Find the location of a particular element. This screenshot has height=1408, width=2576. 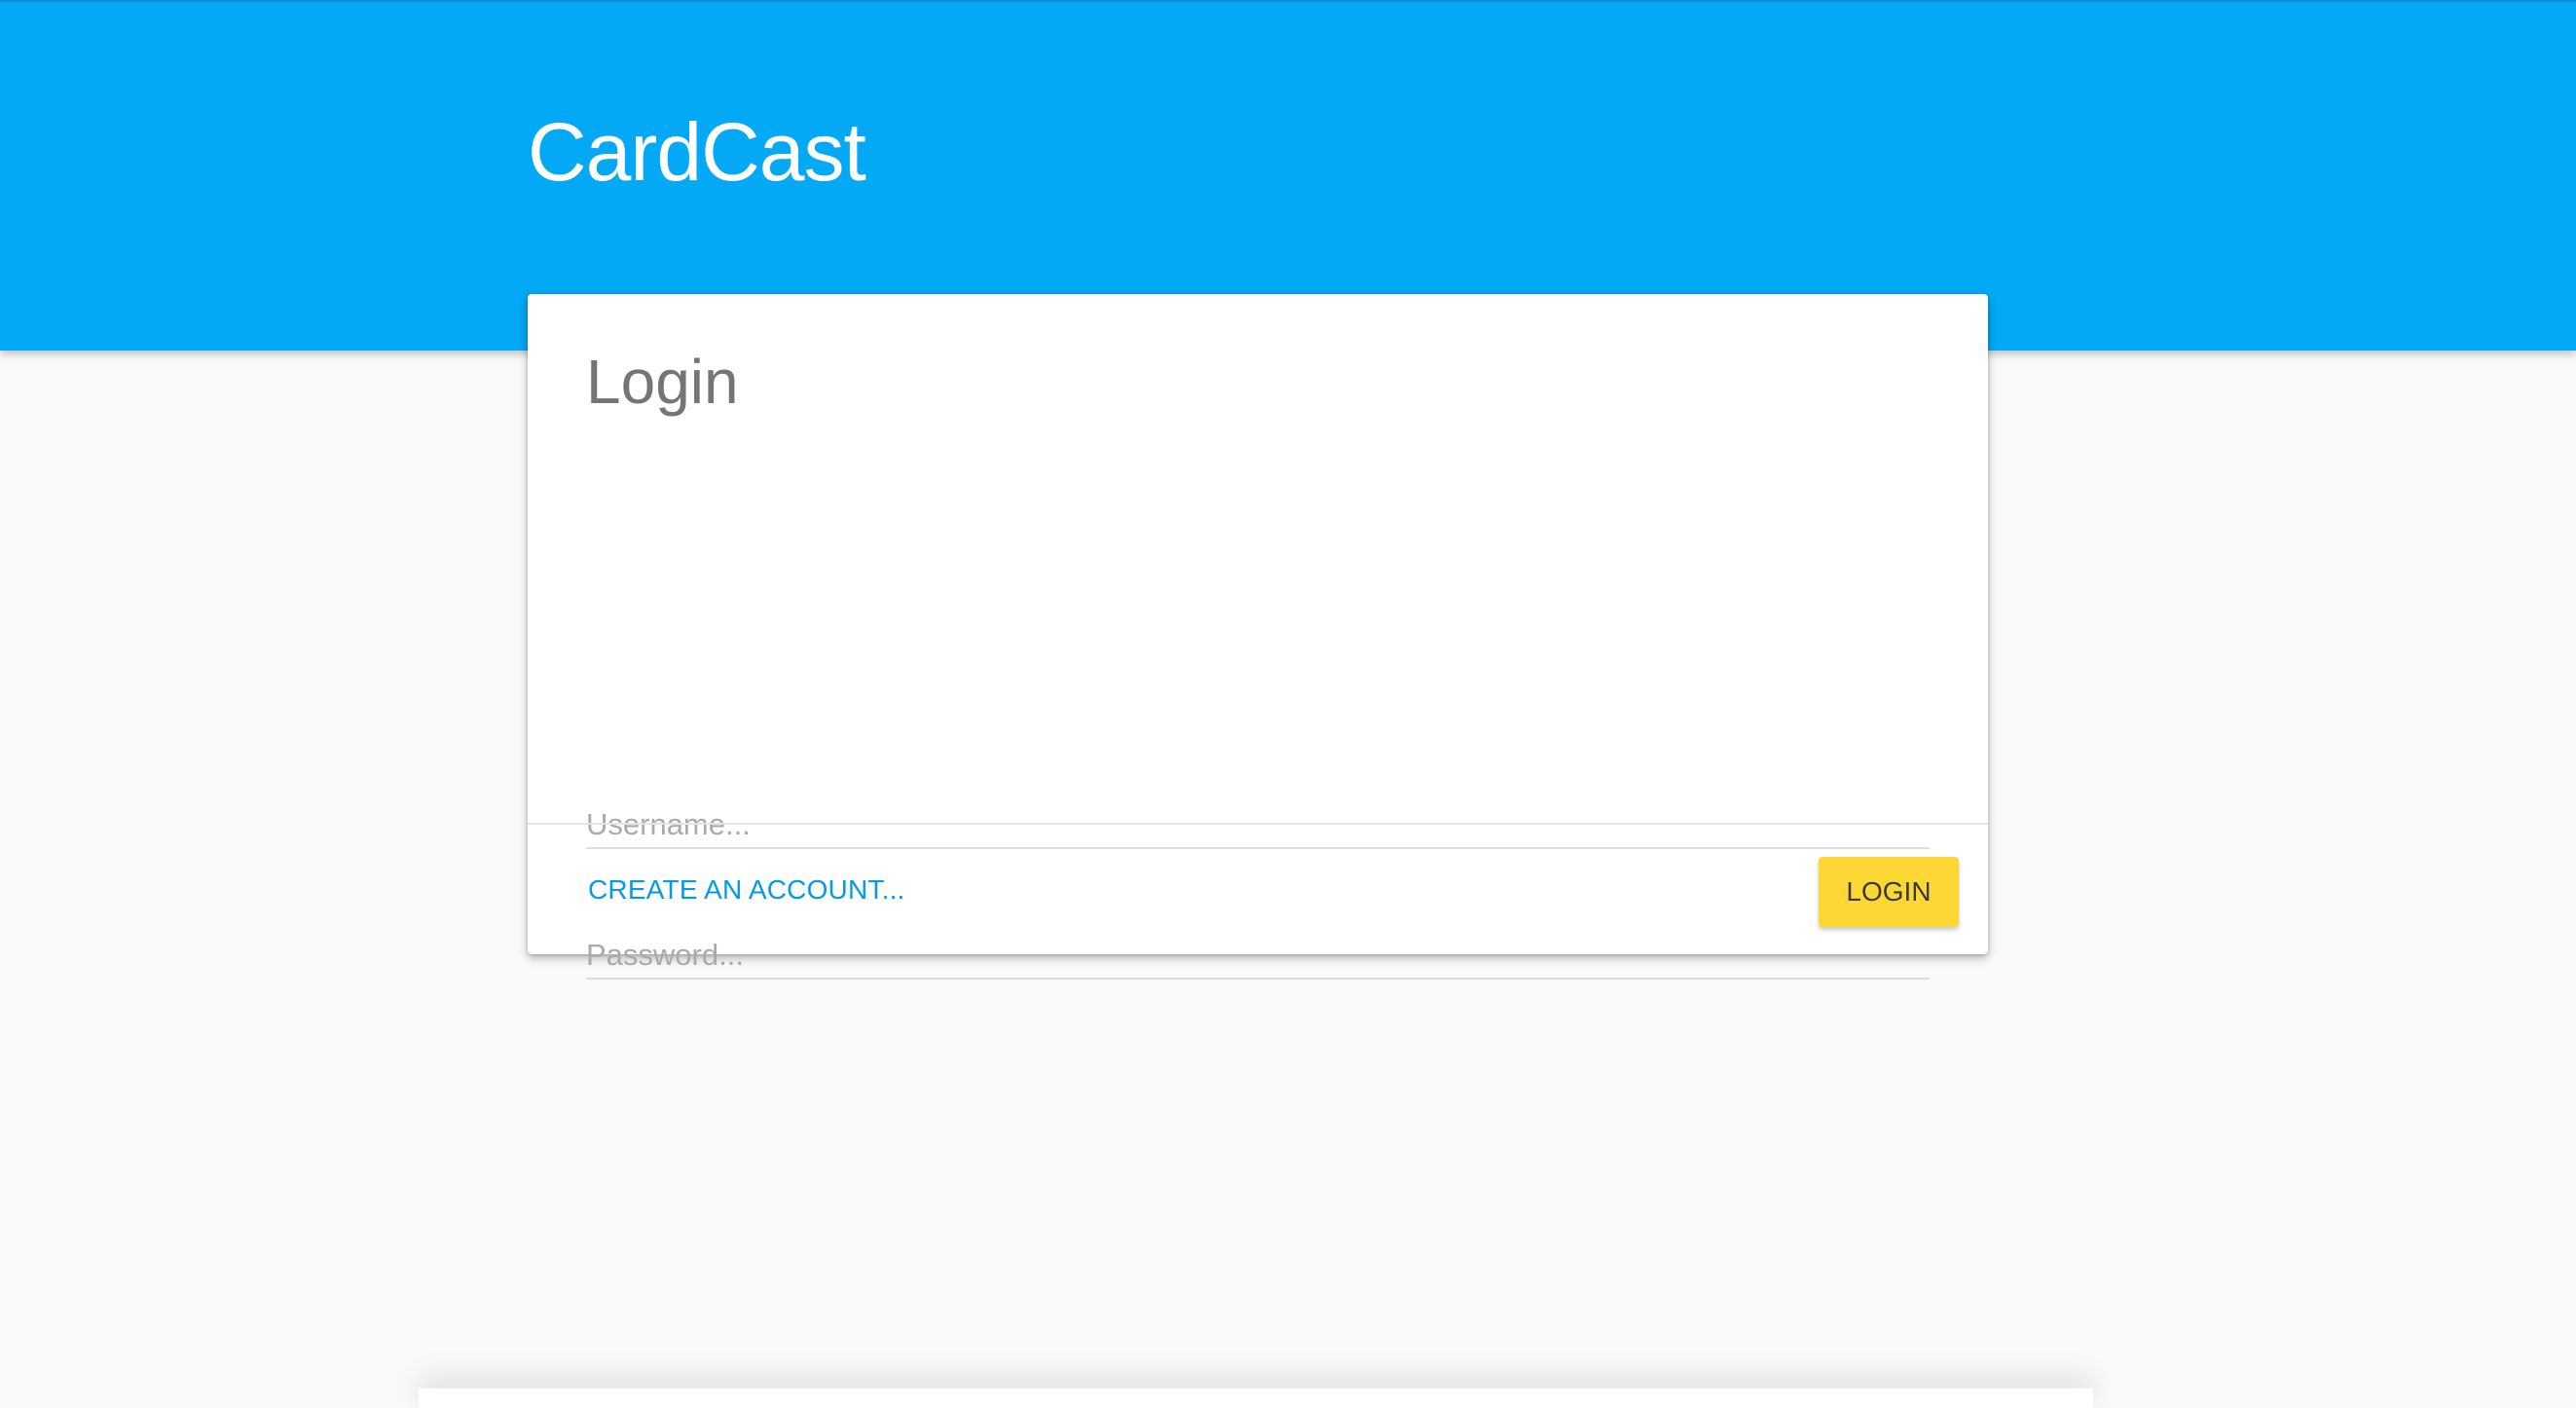

login-button: LOGIN is located at coordinates (1889, 892).